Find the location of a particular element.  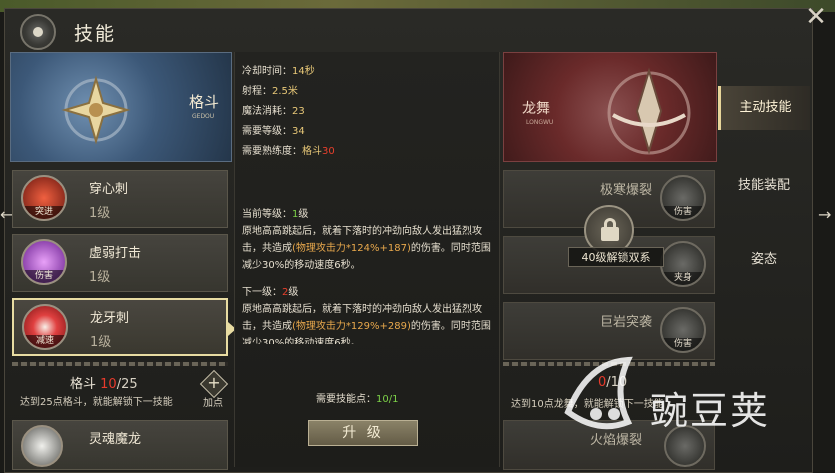

tab-active-skills: 主动技能 is located at coordinates (764, 108).